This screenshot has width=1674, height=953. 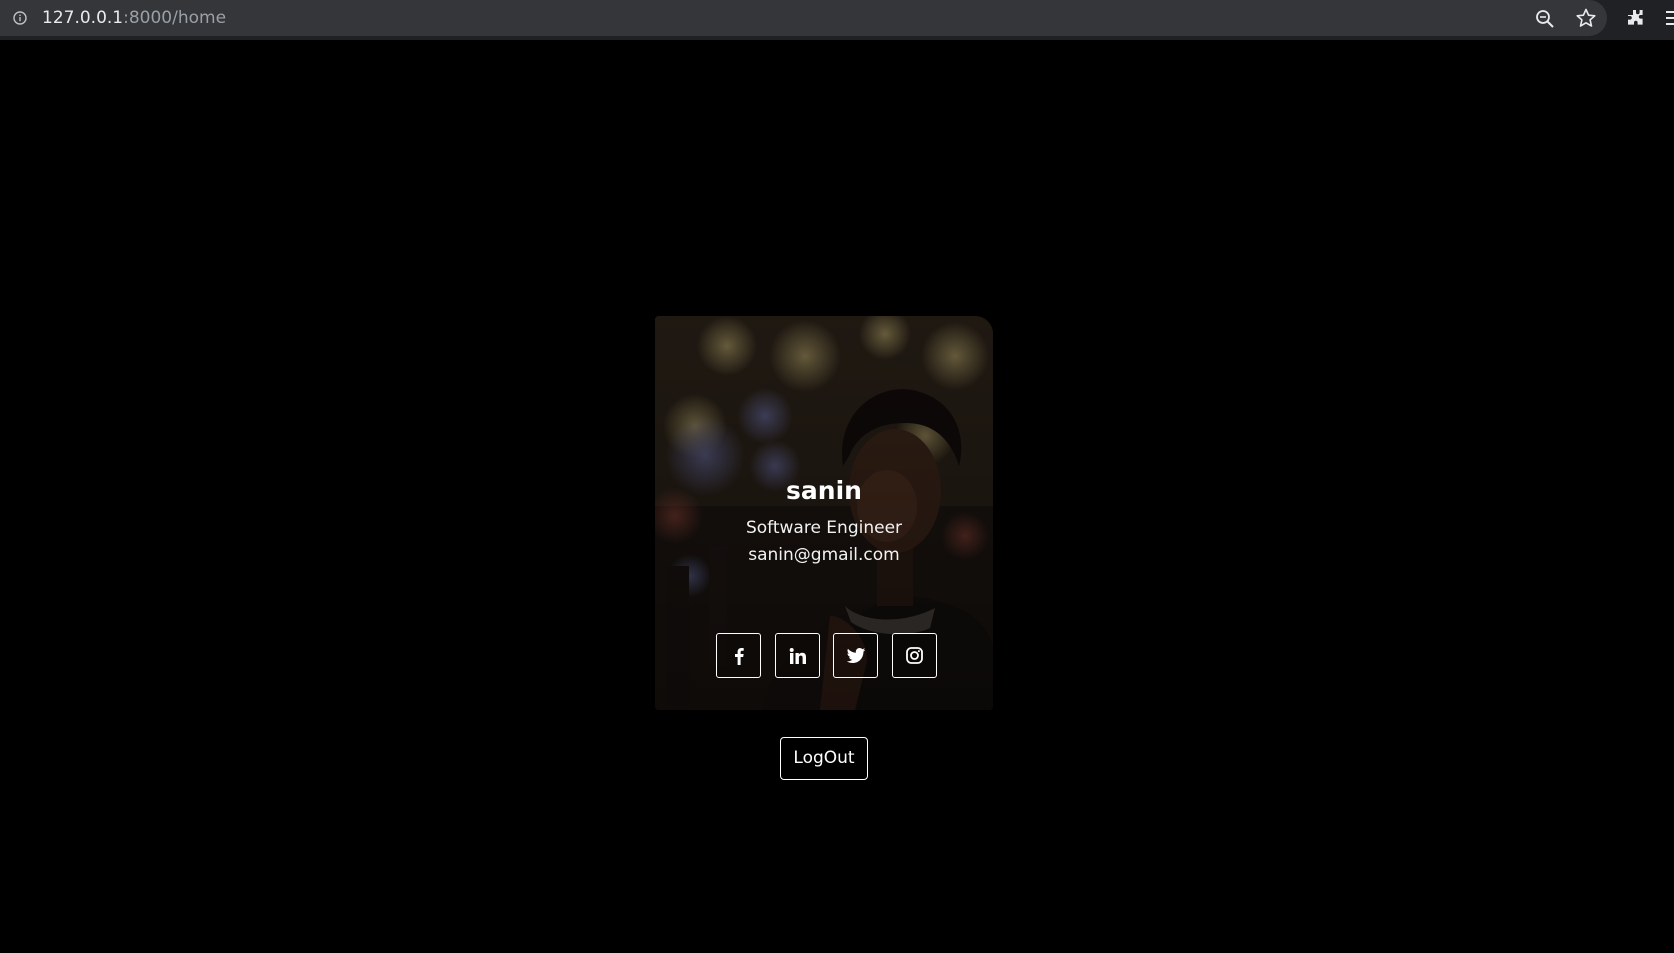 What do you see at coordinates (1635, 18) in the screenshot?
I see `extensions-icon` at bounding box center [1635, 18].